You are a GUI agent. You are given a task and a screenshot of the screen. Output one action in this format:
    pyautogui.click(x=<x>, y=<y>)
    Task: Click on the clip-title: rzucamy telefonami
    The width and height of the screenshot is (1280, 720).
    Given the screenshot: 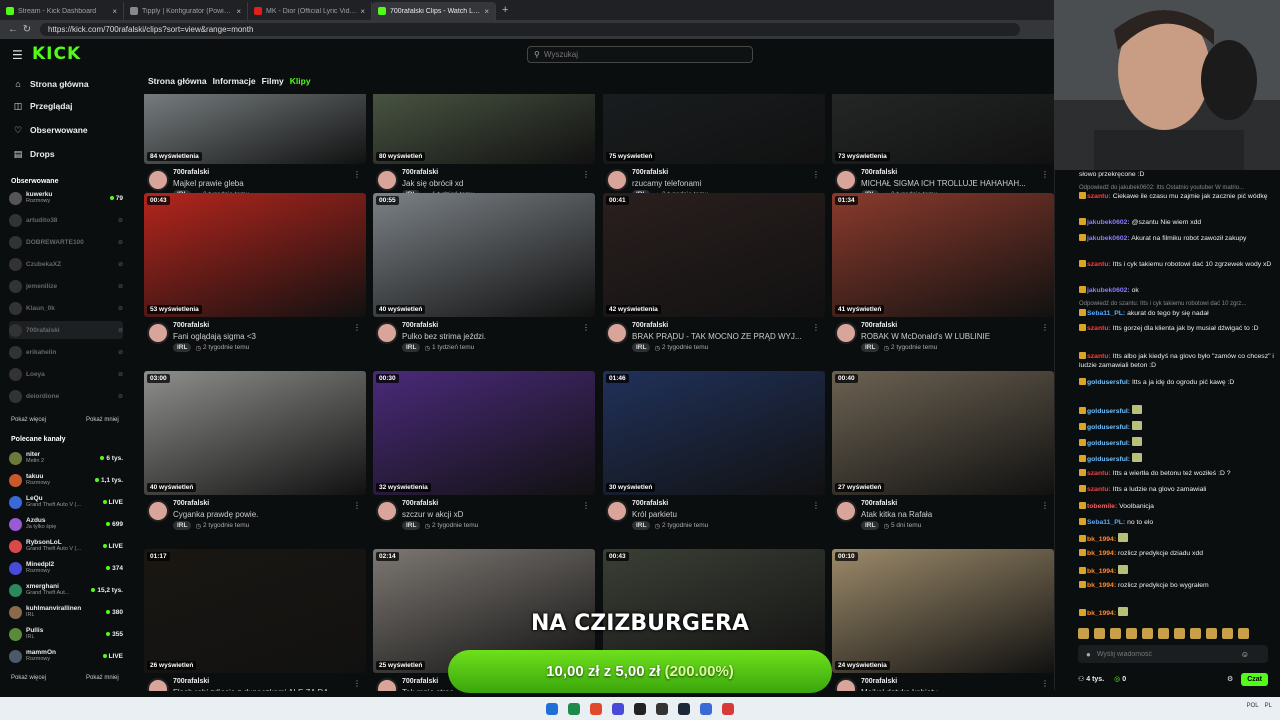 What is the action you would take?
    pyautogui.click(x=722, y=183)
    